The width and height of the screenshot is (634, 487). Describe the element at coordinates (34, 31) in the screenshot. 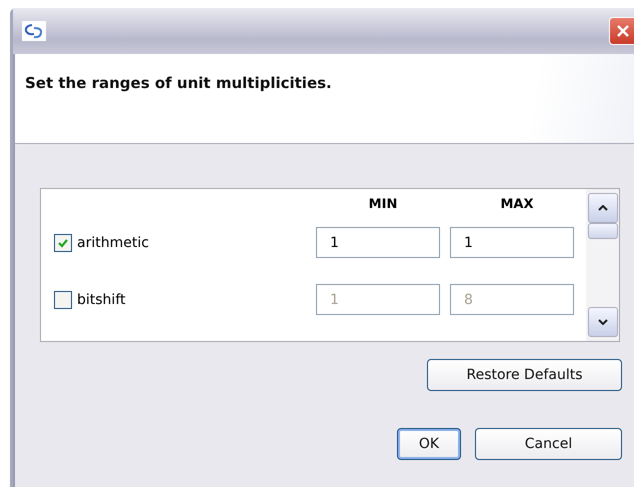

I see `app-logo-icon` at that location.